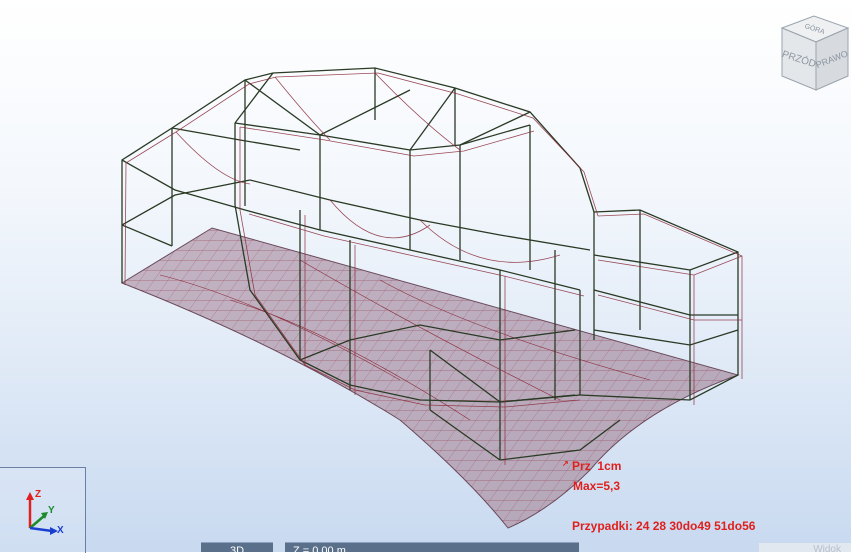 The width and height of the screenshot is (851, 558). What do you see at coordinates (237, 547) in the screenshot?
I see `tab-3d-view: 3D` at bounding box center [237, 547].